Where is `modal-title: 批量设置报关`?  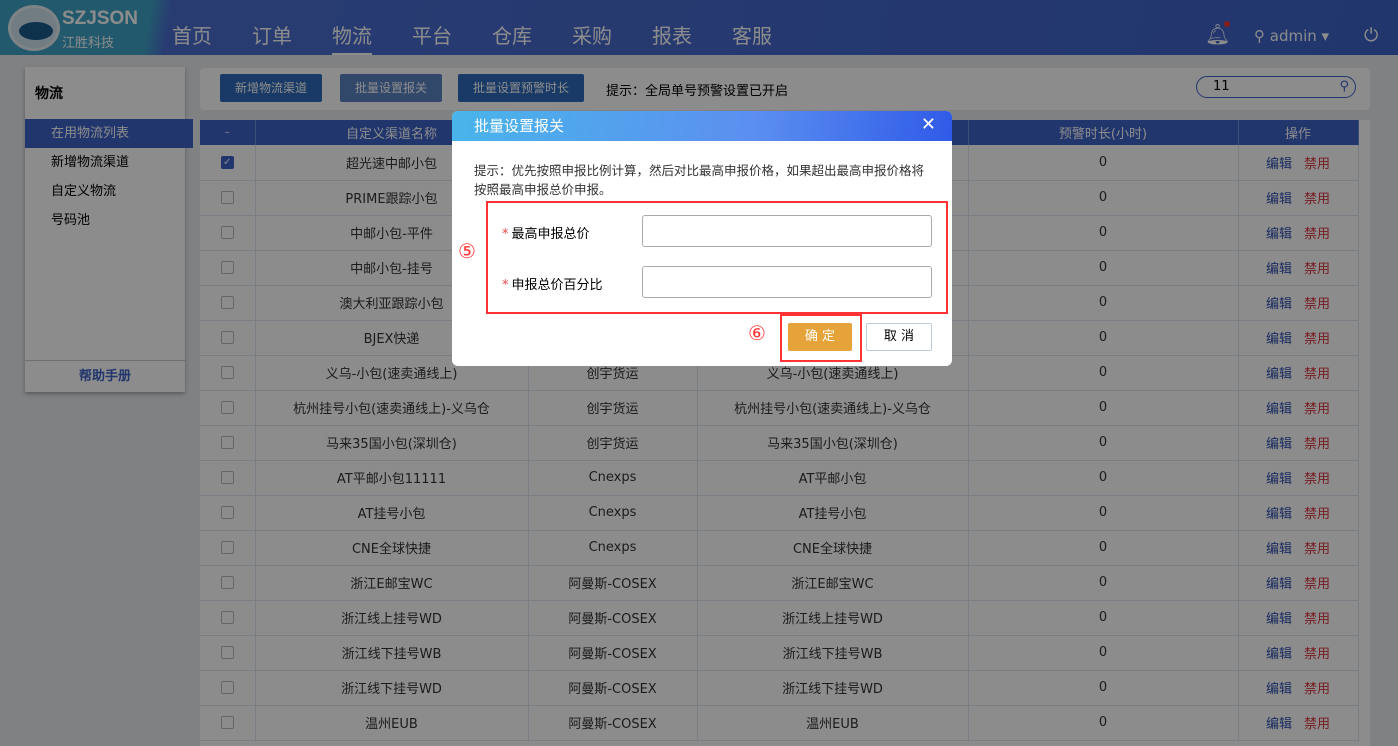
modal-title: 批量设置报关 is located at coordinates (702, 126).